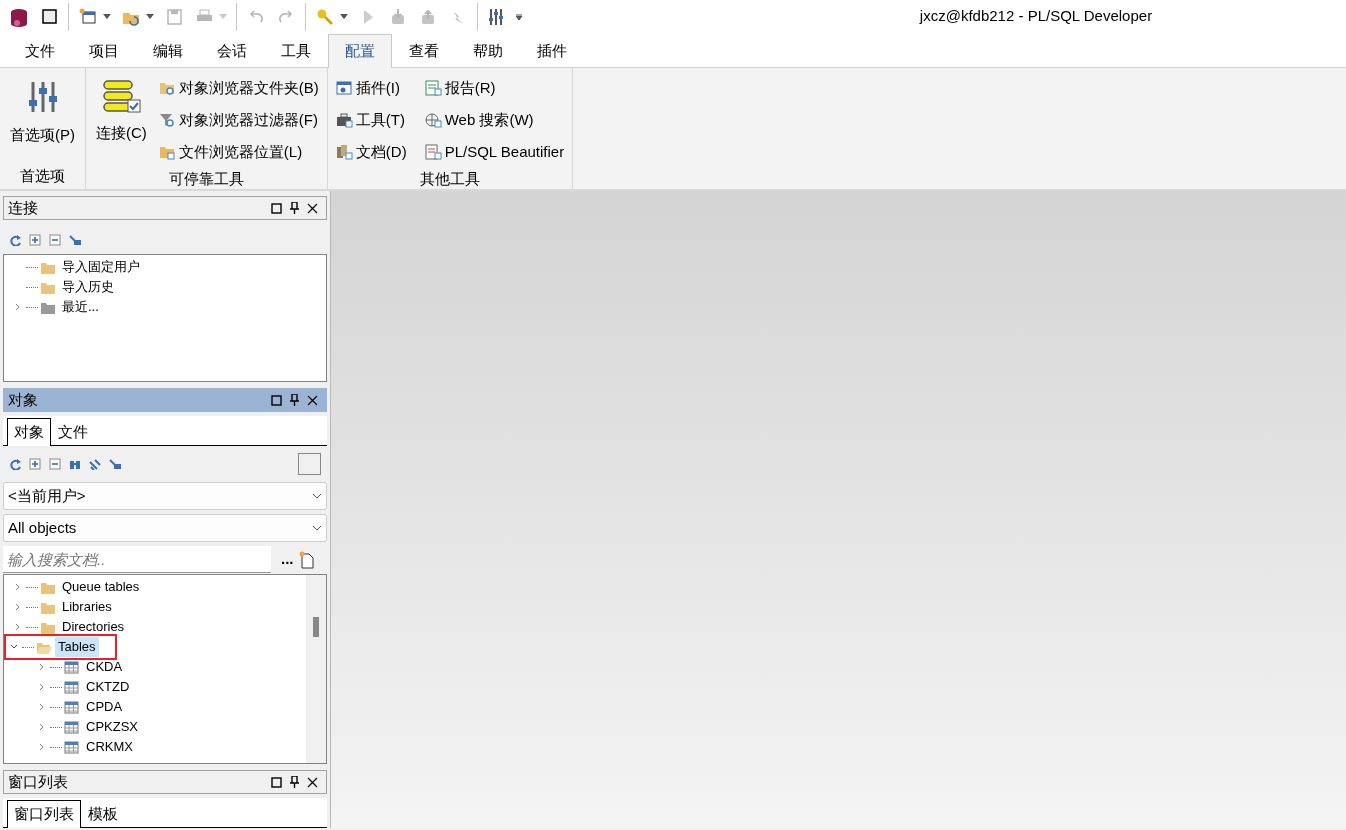 The width and height of the screenshot is (1346, 830). Describe the element at coordinates (1036, 16) in the screenshot. I see `window-title: jxcz@kfdb212 - PL/SQL Developer` at that location.